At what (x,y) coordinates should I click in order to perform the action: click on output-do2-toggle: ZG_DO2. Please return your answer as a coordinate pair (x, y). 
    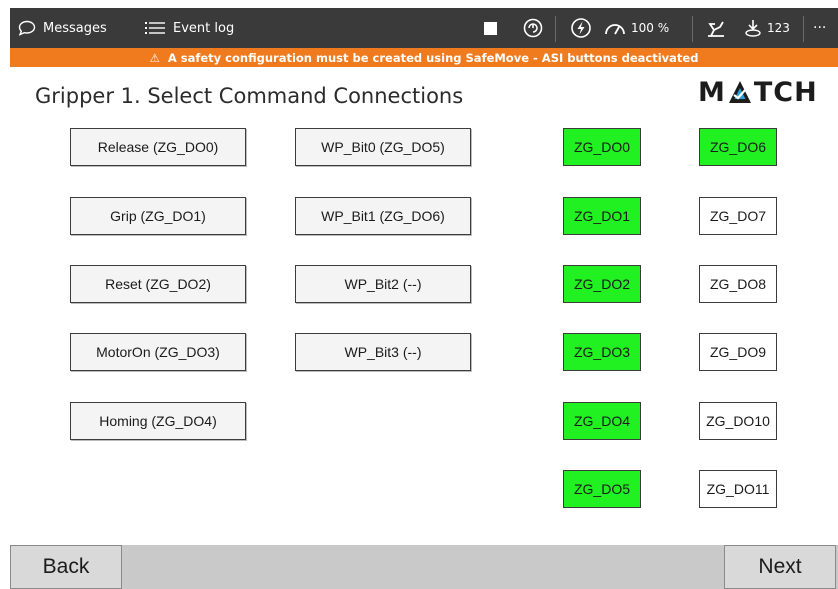
    Looking at the image, I should click on (602, 284).